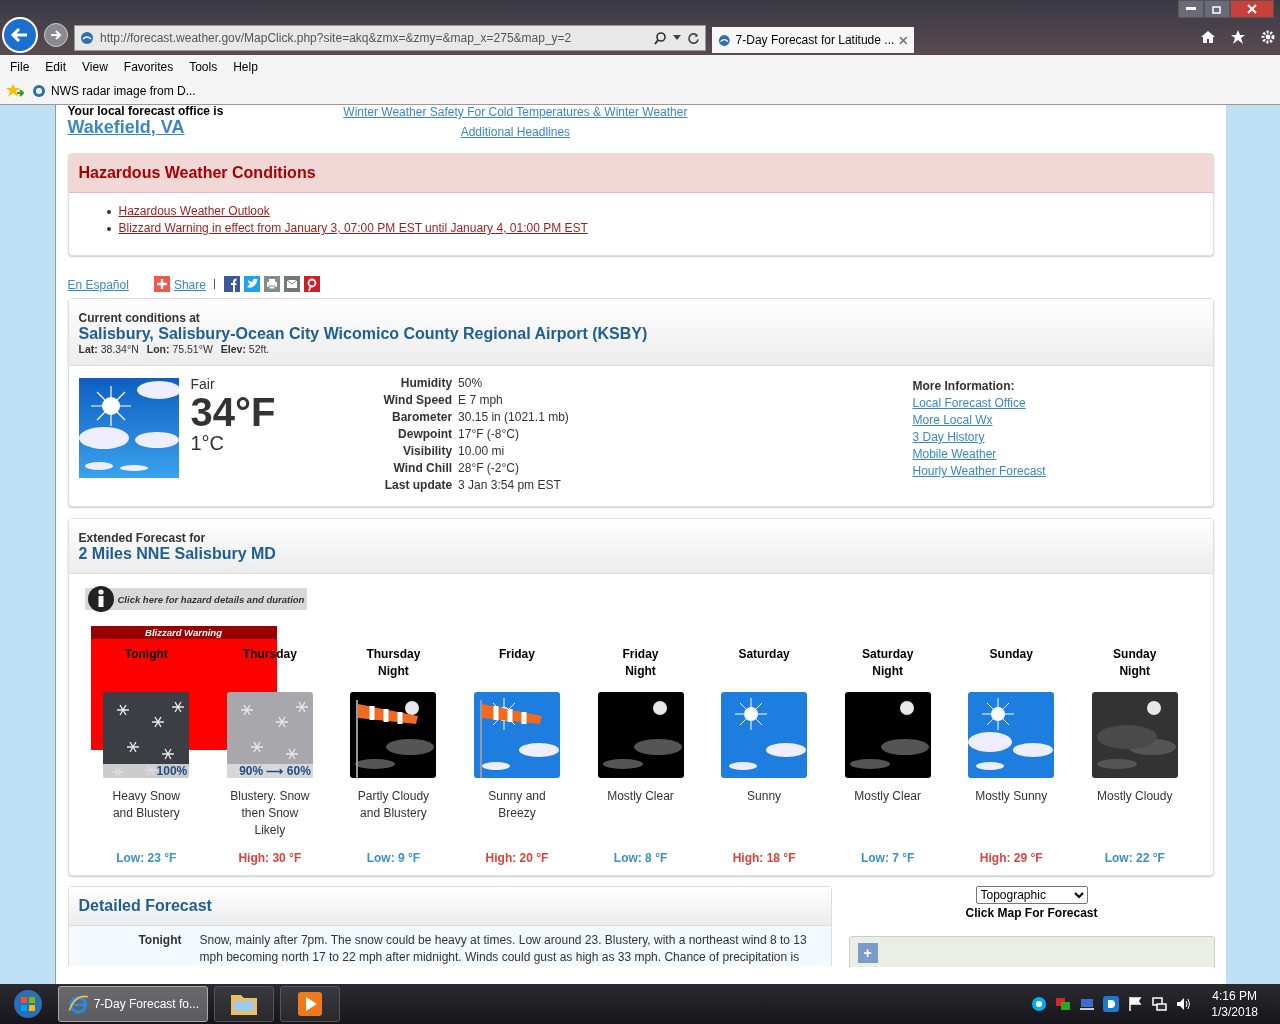 The image size is (1280, 1024). What do you see at coordinates (418, 400) in the screenshot?
I see `detail-label: Wind Speed` at bounding box center [418, 400].